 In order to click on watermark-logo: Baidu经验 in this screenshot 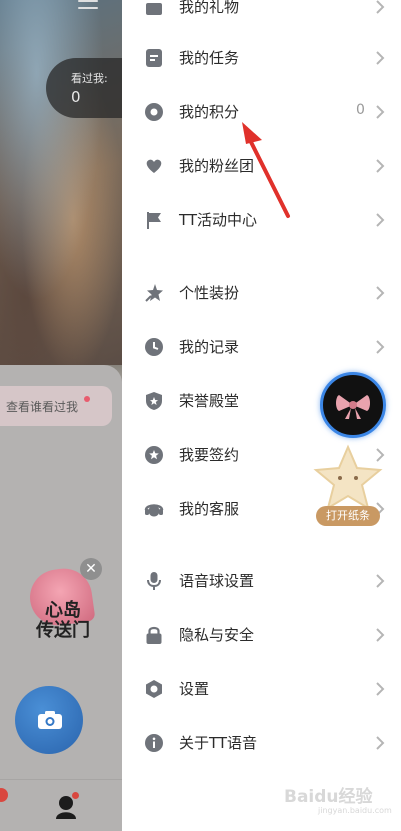, I will do `click(328, 797)`.